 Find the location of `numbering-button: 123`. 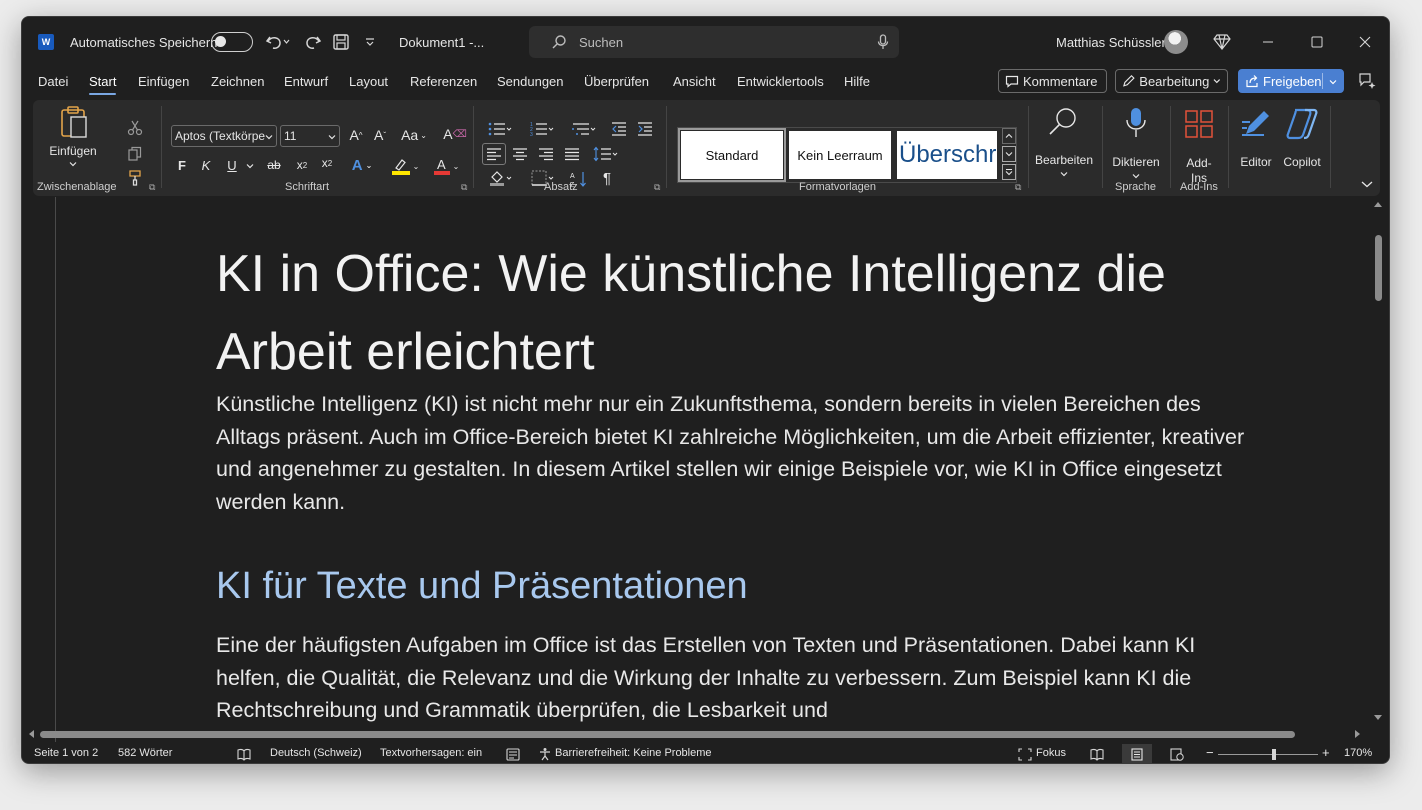

numbering-button: 123 is located at coordinates (542, 129).